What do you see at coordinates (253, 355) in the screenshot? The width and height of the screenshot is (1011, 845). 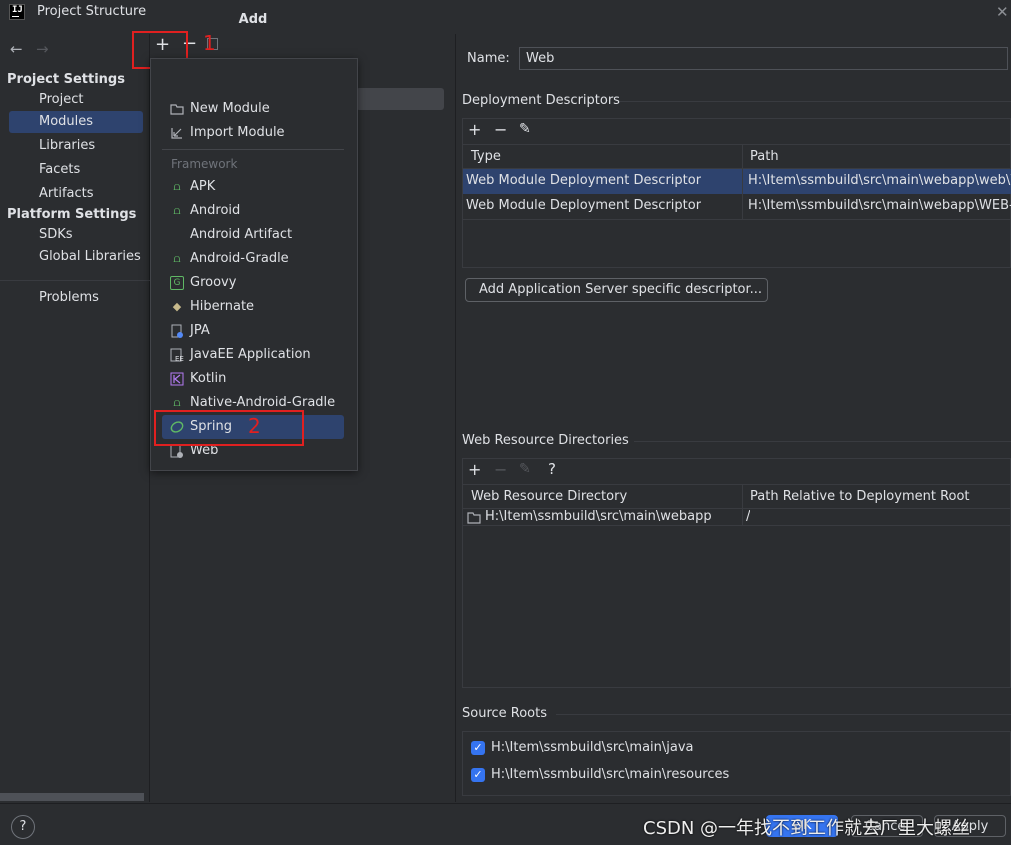 I see `popup-item-javaee-application: EE JavaEE Application` at bounding box center [253, 355].